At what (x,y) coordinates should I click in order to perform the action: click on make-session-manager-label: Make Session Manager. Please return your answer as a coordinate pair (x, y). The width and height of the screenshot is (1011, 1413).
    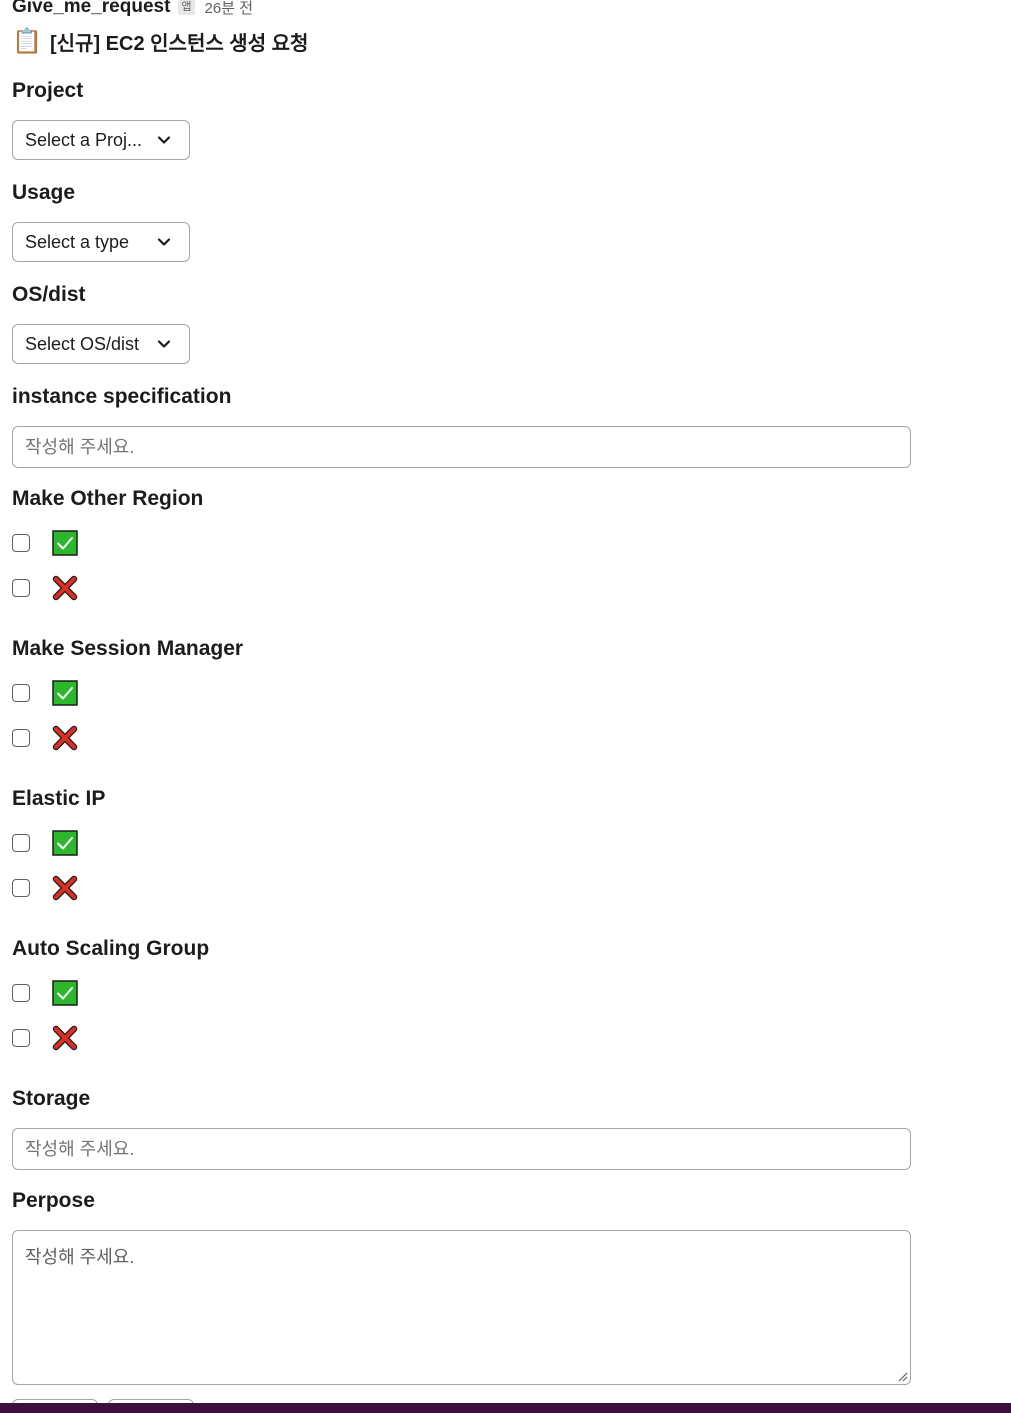
    Looking at the image, I should click on (128, 648).